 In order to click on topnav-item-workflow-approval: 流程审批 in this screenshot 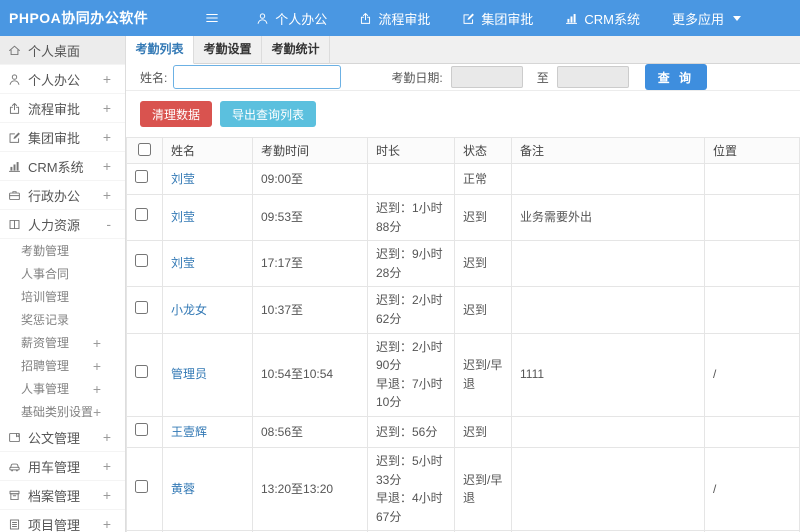, I will do `click(394, 18)`.